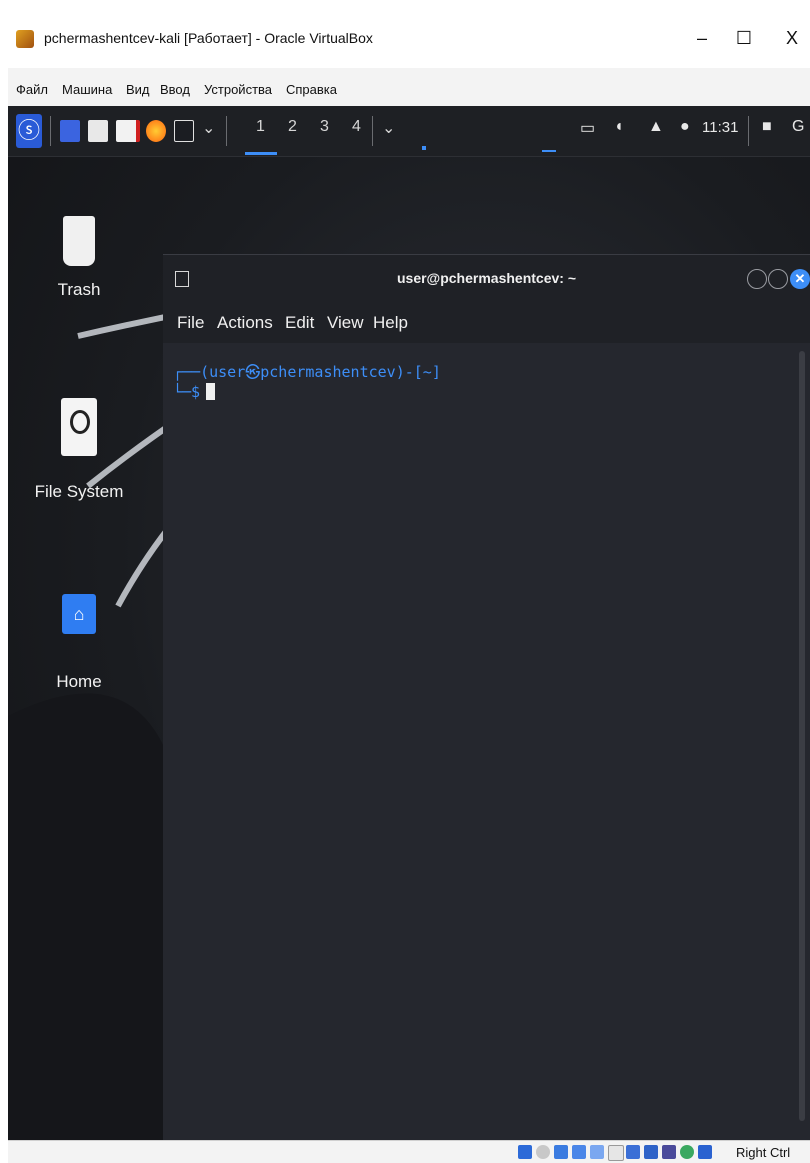 This screenshot has height=1163, width=810. I want to click on desktop-icon-label: Home, so click(79, 681).